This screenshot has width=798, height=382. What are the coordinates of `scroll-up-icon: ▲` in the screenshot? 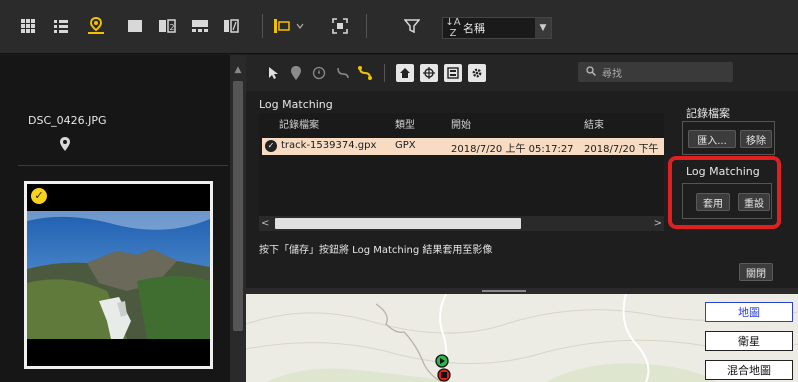 It's located at (238, 70).